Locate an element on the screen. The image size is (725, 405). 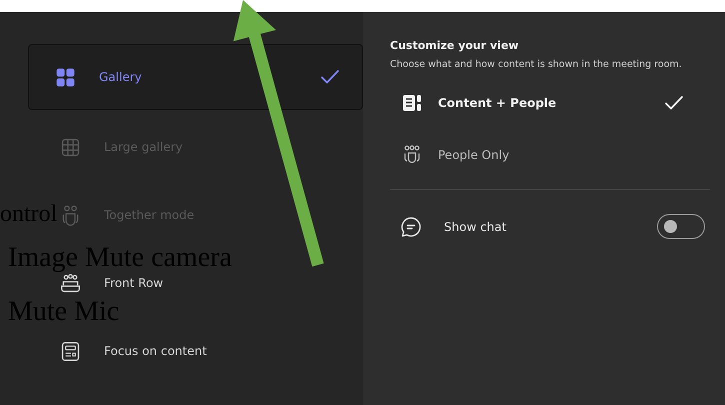
front-row-icon is located at coordinates (70, 283).